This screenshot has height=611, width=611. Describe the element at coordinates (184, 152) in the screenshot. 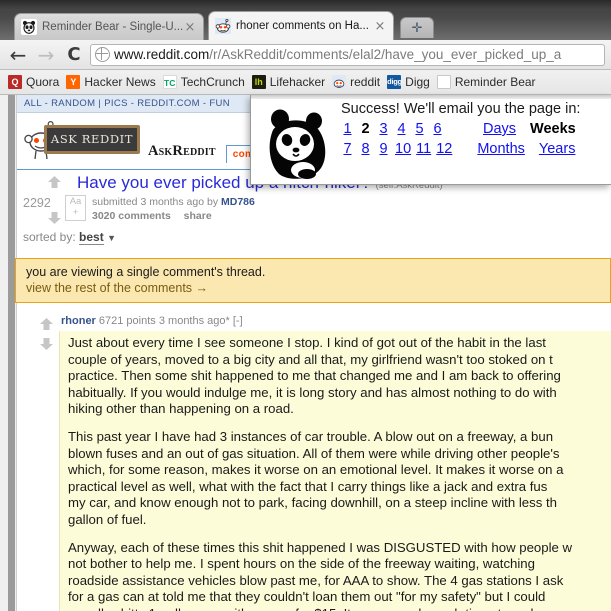

I see `subreddit-title: AskReddit` at that location.